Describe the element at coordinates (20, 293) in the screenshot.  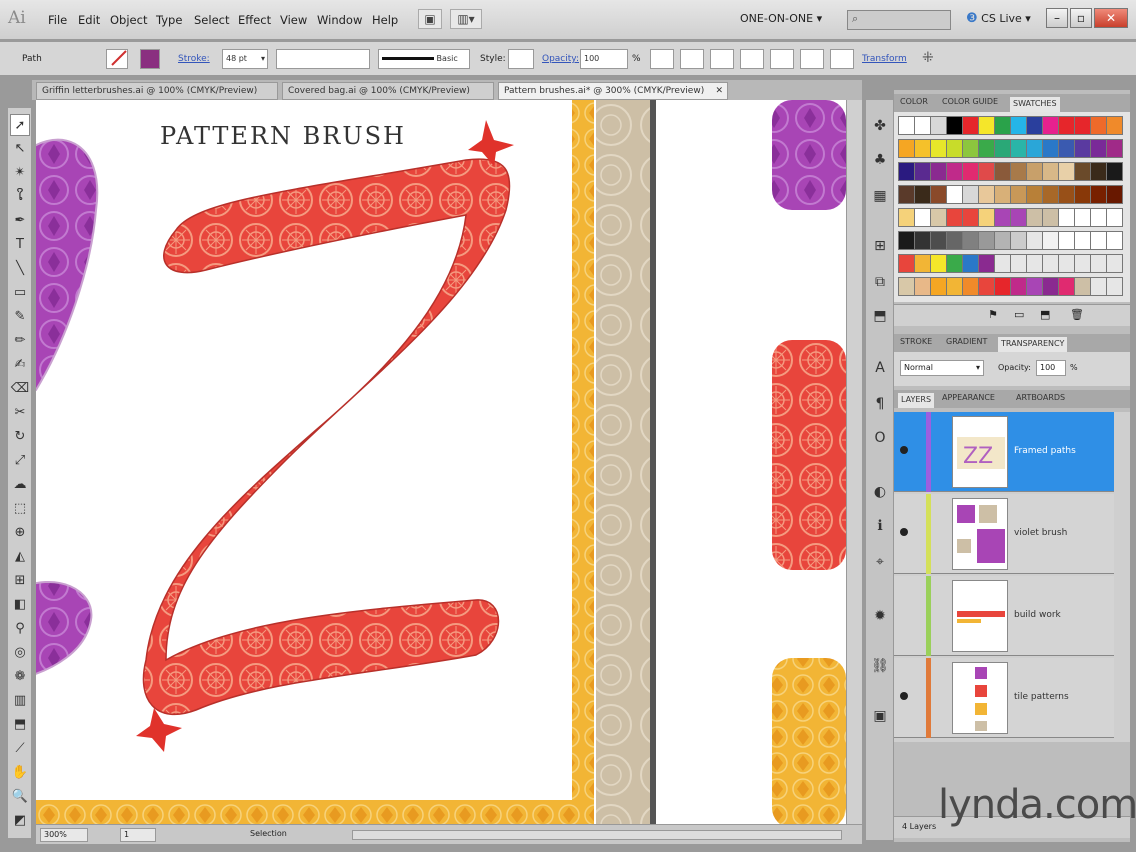
I see `rectangle-tool-icon: ▭` at that location.